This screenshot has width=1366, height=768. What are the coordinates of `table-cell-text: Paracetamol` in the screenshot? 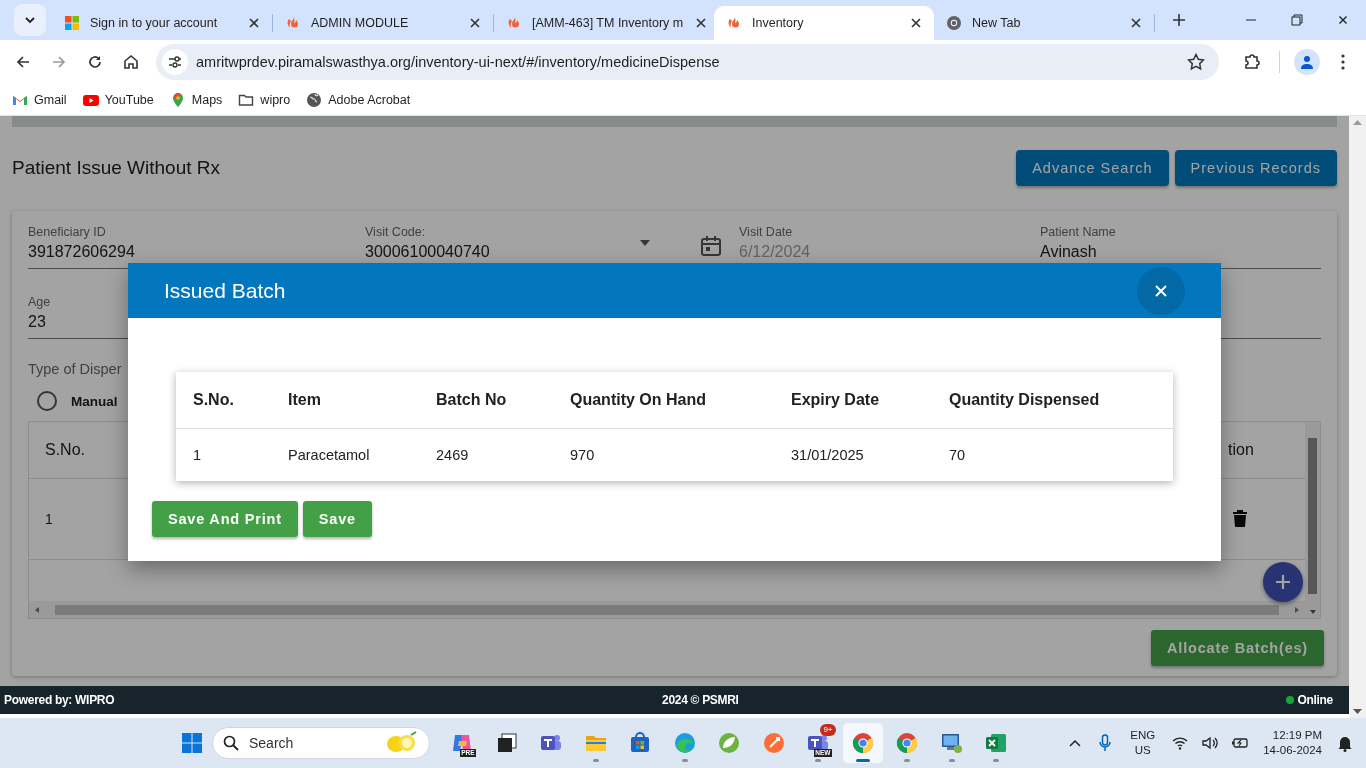 It's located at (329, 455).